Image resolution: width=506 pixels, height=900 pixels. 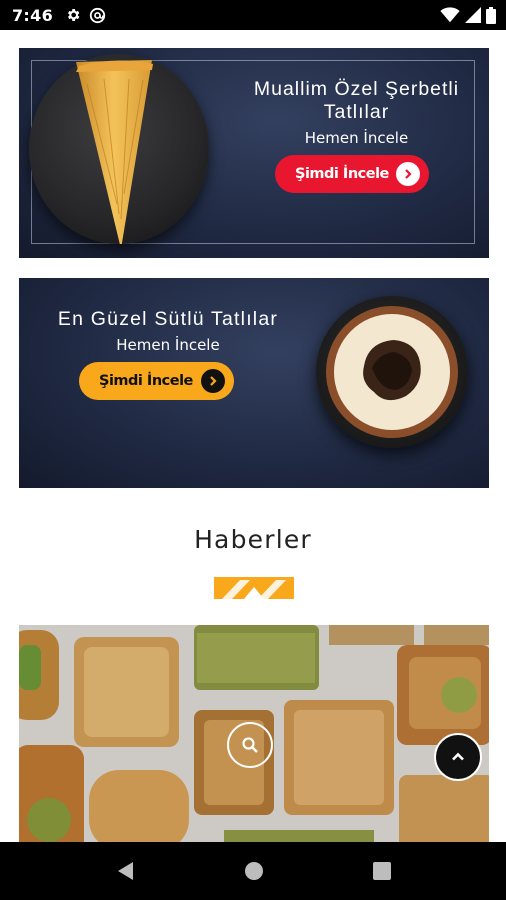 I want to click on dessert-plate-image, so click(x=119, y=151).